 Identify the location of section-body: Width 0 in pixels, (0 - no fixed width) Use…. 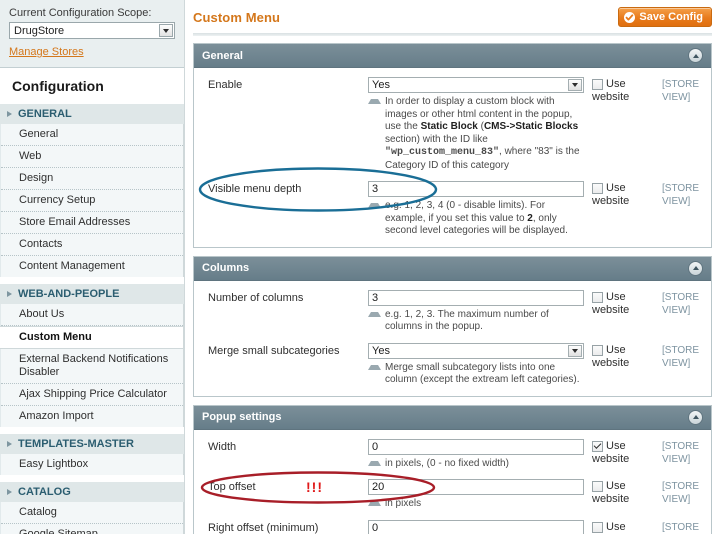
(452, 481).